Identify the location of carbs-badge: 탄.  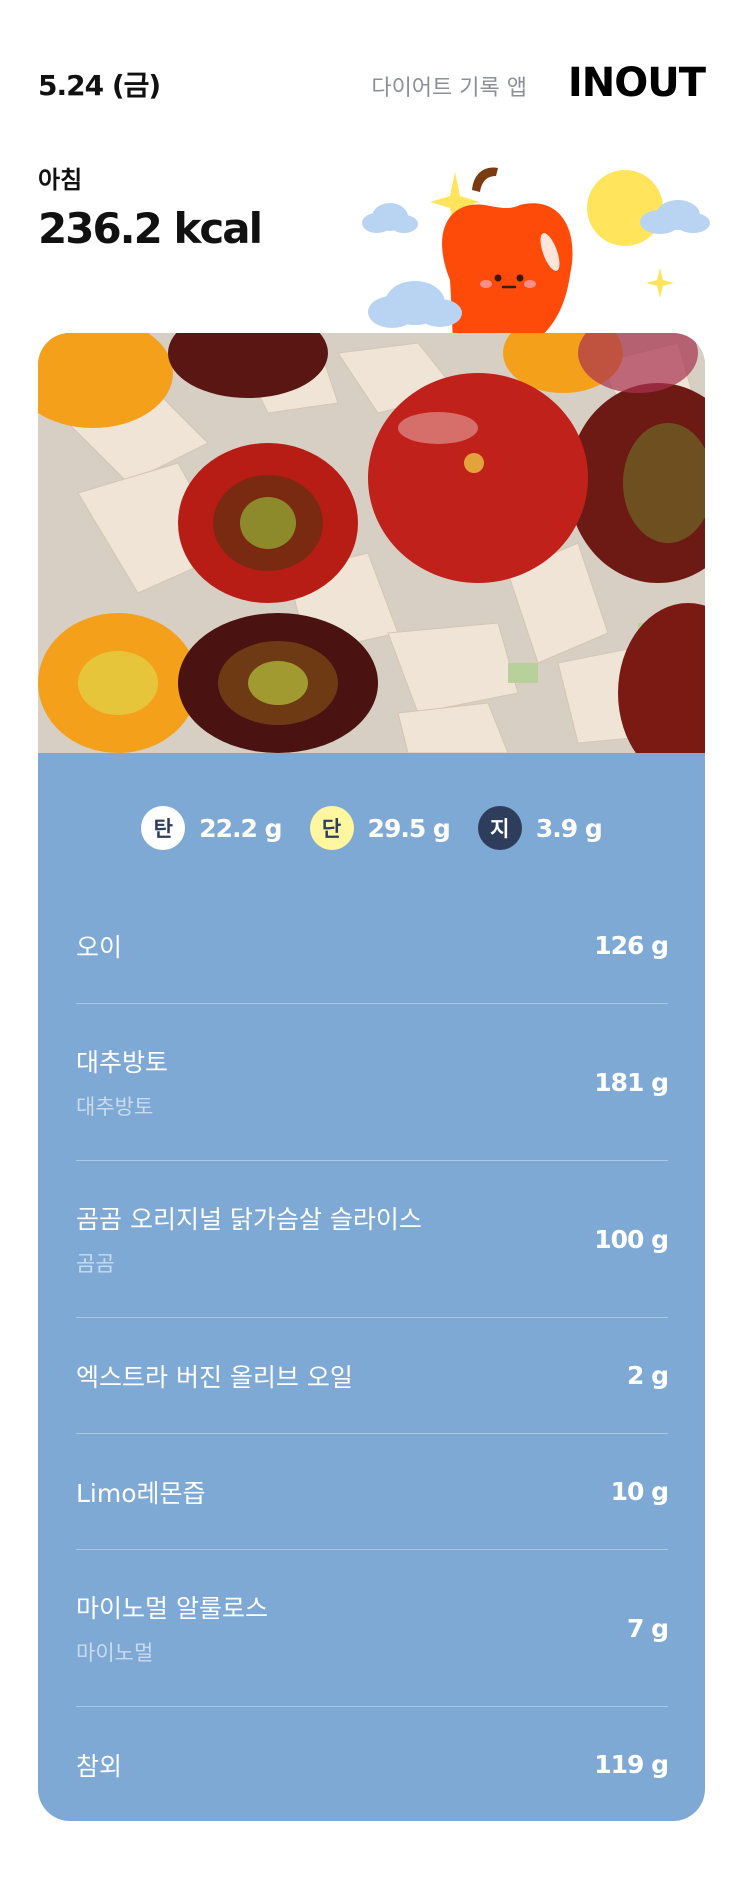
(163, 828).